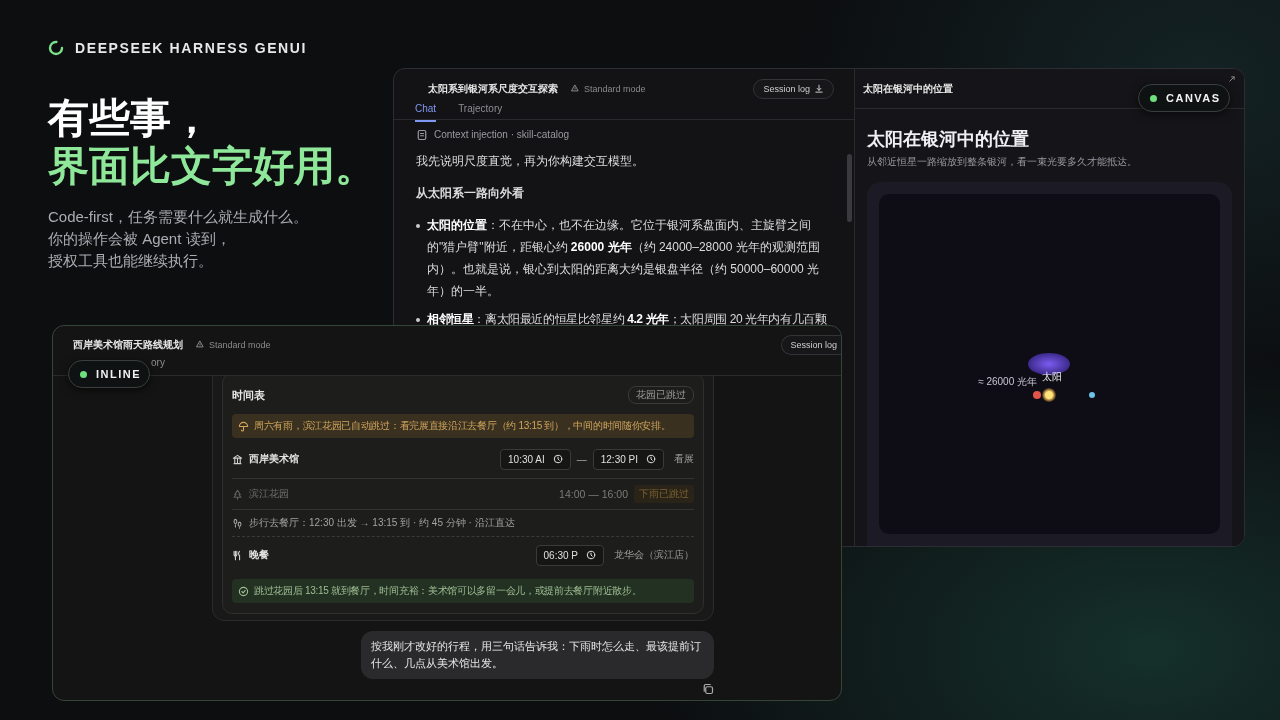 This screenshot has height=720, width=1280. Describe the element at coordinates (1002, 162) in the screenshot. I see `canvas-subtitle: 从邻近恒星一路缩放到整条银河，看一束光要多久才能抵达。` at that location.